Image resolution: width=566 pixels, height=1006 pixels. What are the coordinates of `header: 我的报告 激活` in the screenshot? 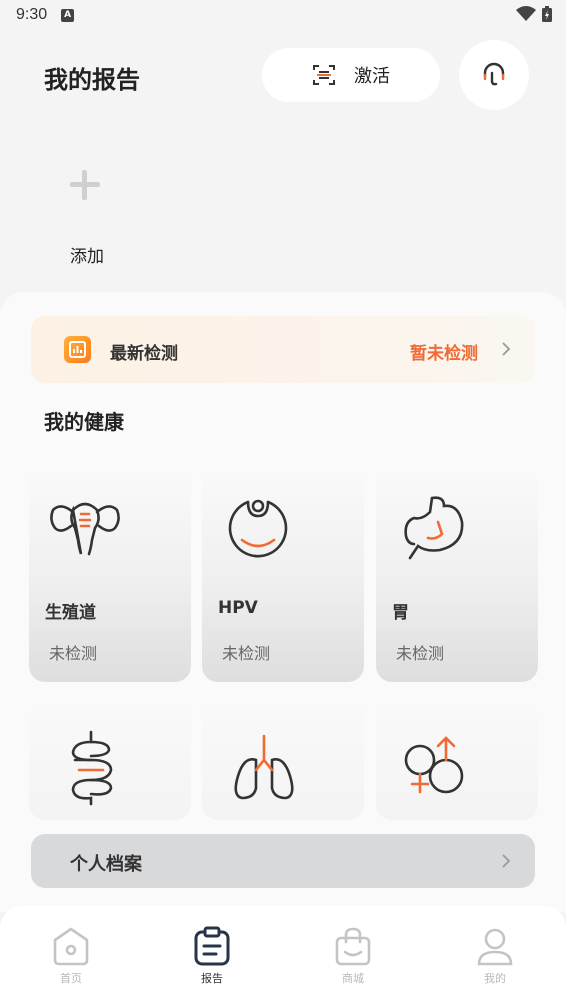 It's located at (283, 76).